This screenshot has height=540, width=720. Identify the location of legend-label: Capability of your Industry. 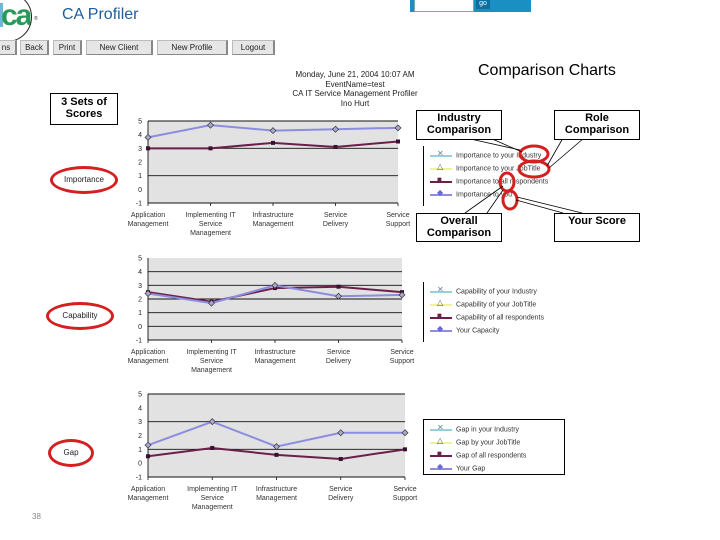
(496, 292).